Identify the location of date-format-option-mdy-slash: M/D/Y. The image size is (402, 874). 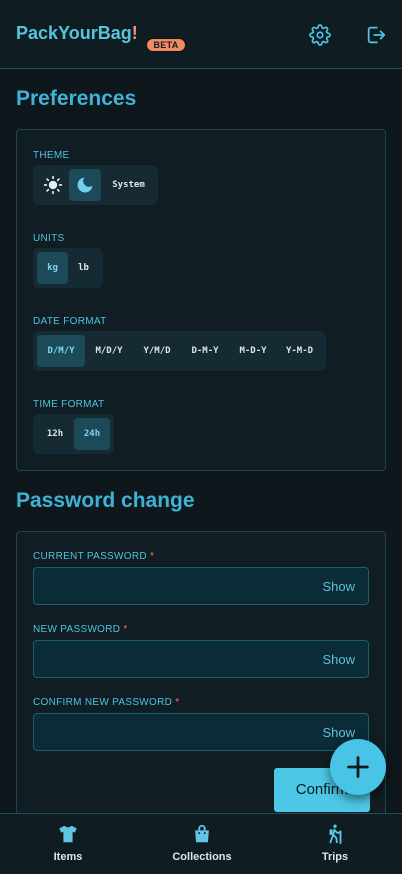
(109, 351).